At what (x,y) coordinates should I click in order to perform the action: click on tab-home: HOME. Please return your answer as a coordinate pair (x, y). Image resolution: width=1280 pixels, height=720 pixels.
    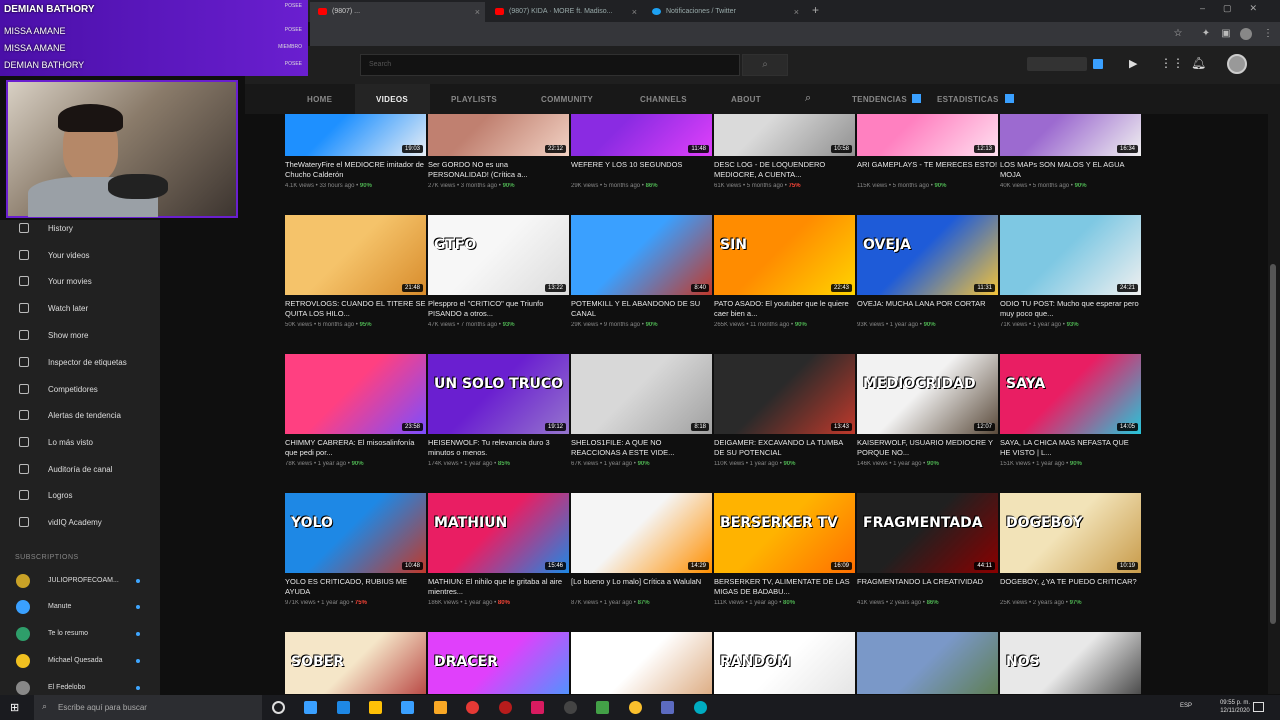
    Looking at the image, I should click on (319, 99).